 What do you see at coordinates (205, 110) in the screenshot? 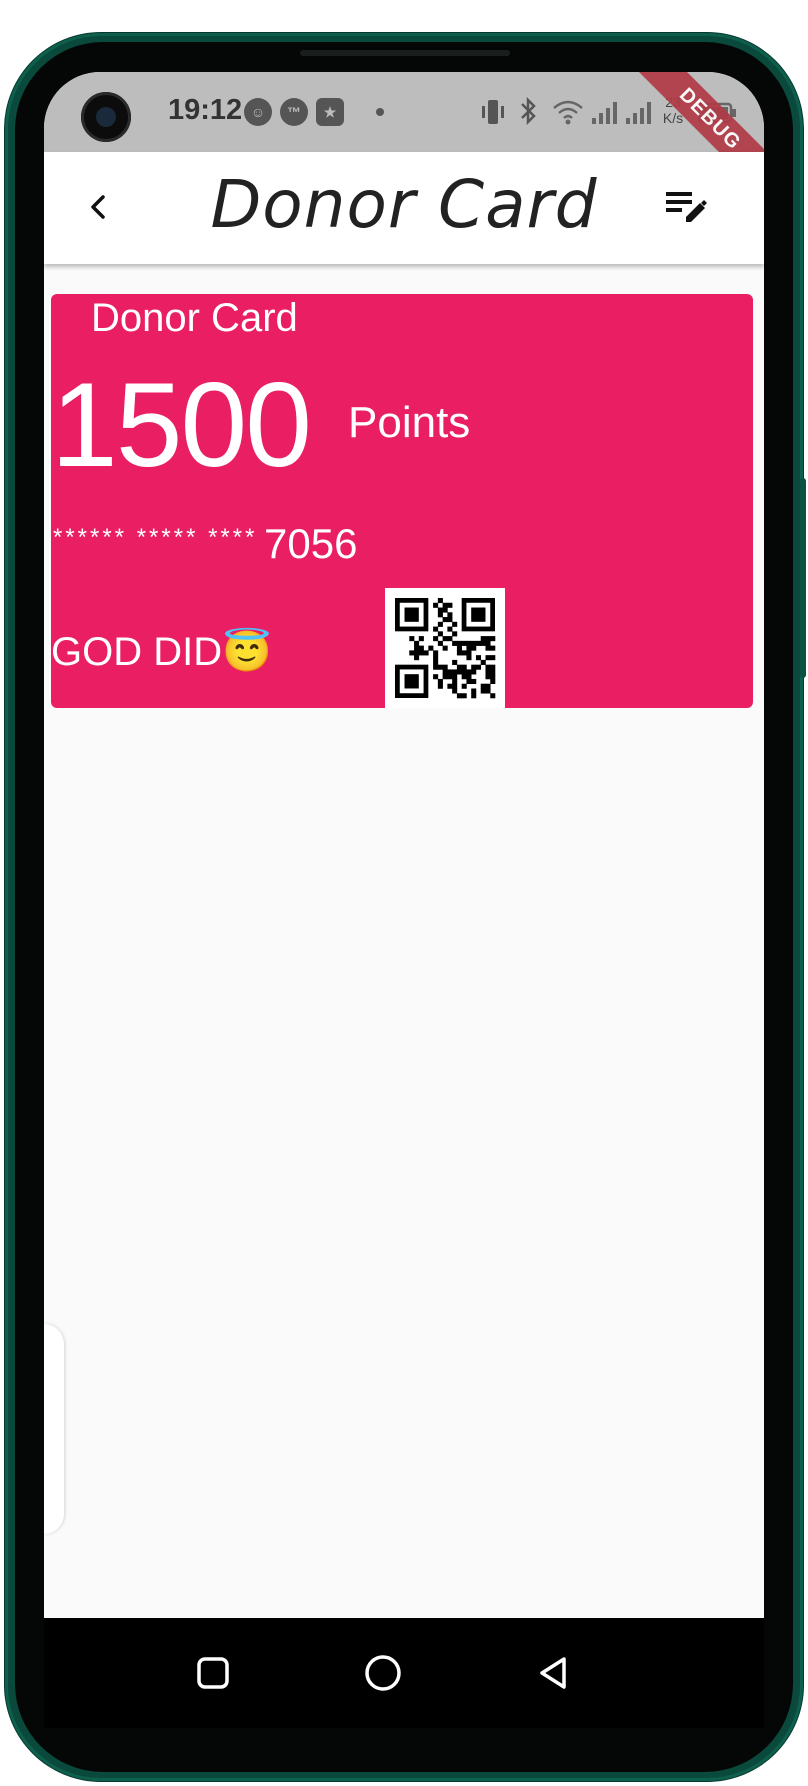
I see `status-time: 19:12` at bounding box center [205, 110].